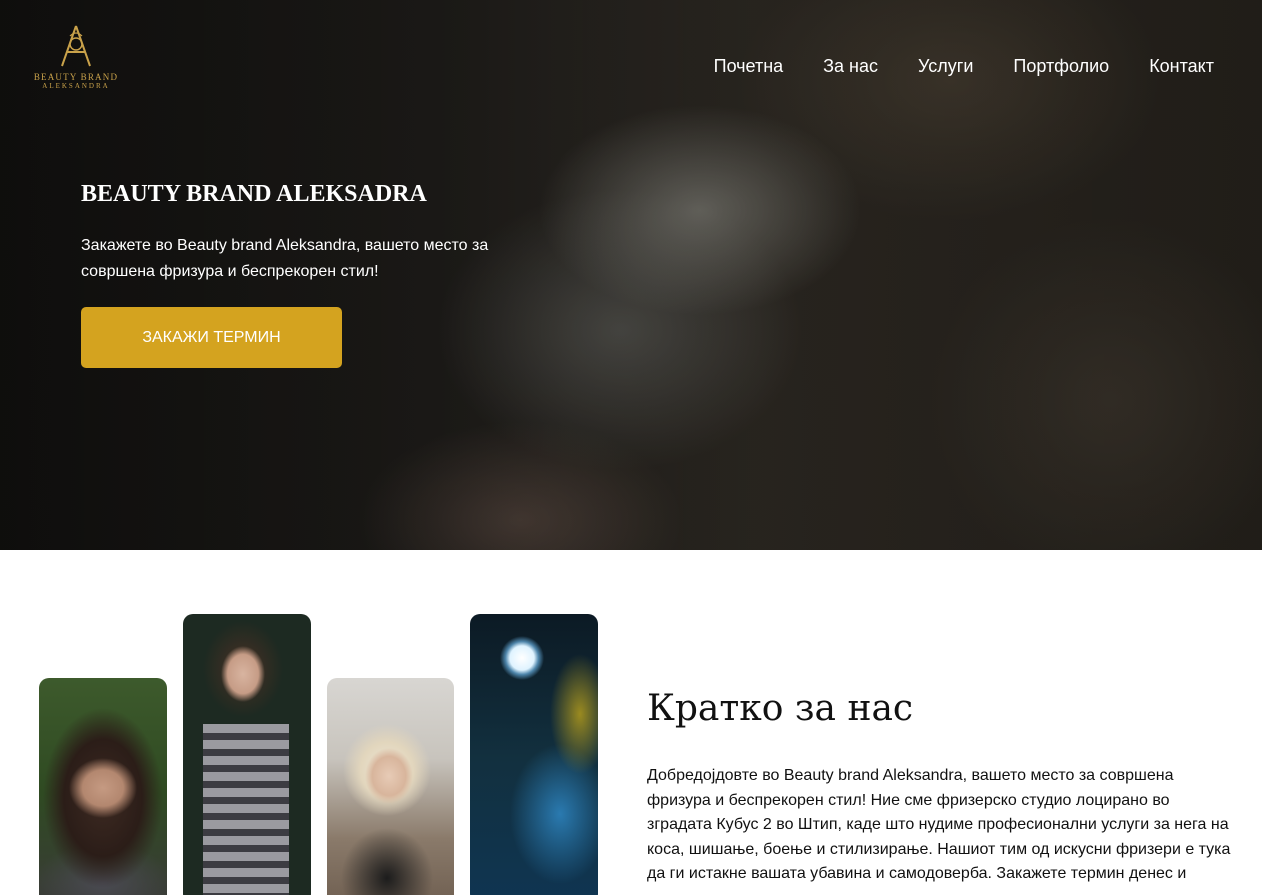 Image resolution: width=1265 pixels, height=895 pixels. Describe the element at coordinates (211, 337) in the screenshot. I see `book-appointment-button: ЗАКАЖИ ТЕРМИН` at that location.